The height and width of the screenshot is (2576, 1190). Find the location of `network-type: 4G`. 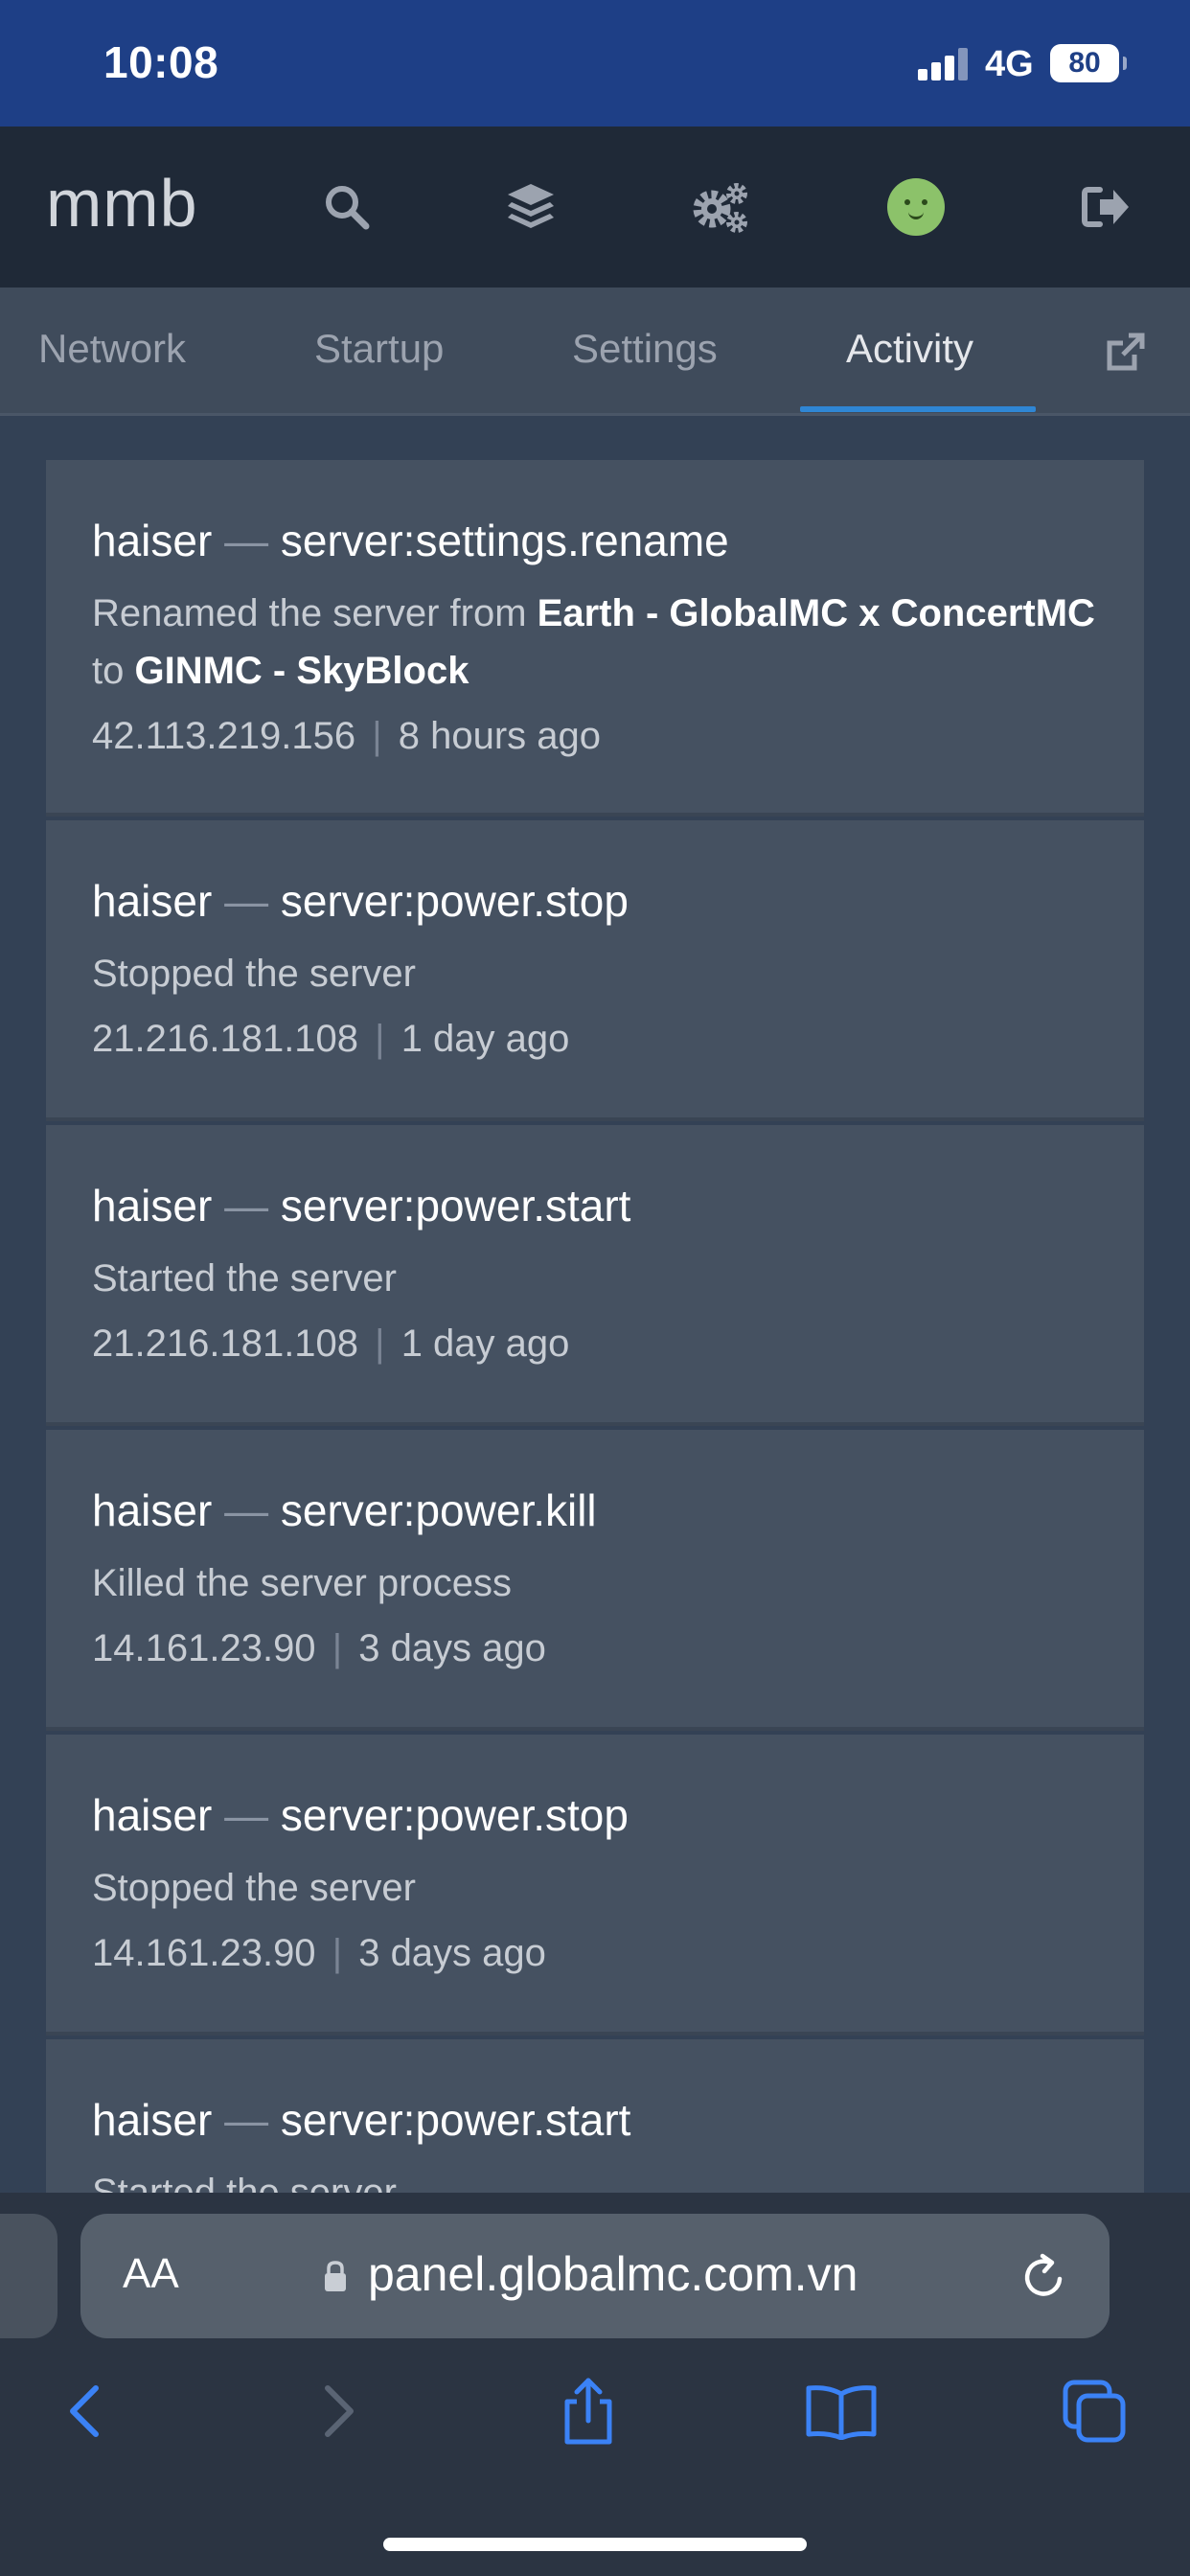

network-type: 4G is located at coordinates (1010, 64).